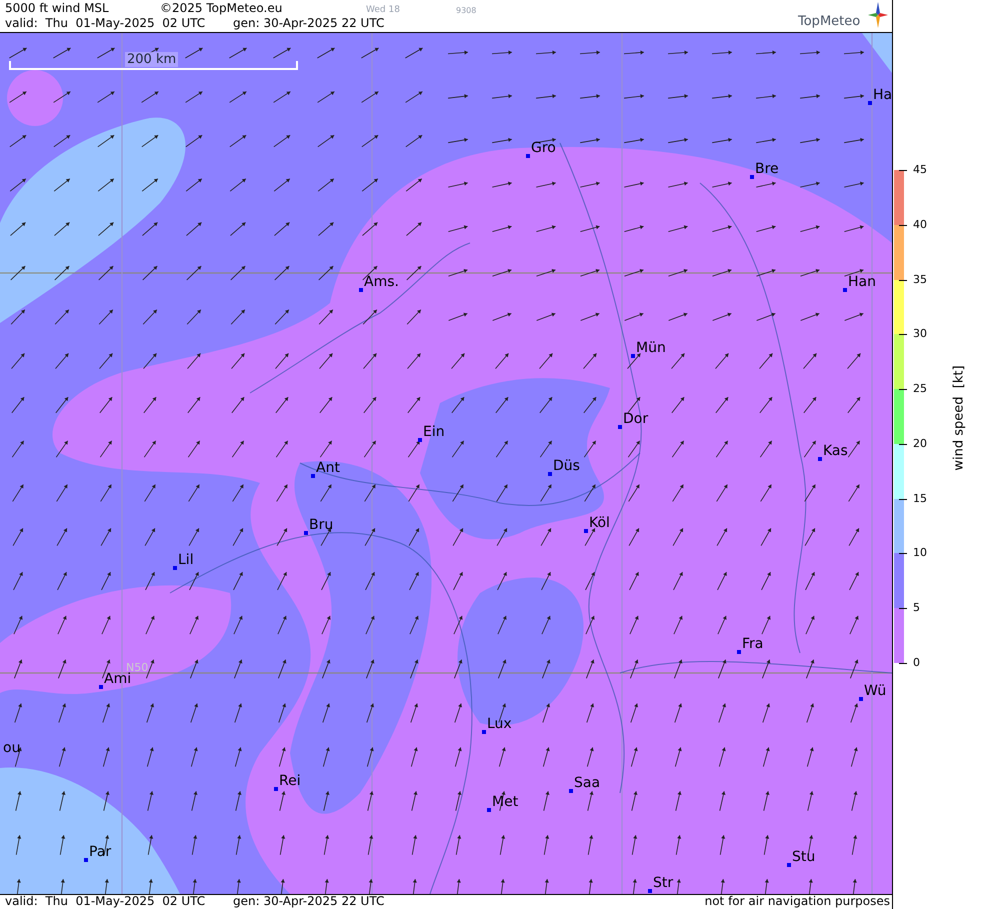 The image size is (983, 909). What do you see at coordinates (920, 224) in the screenshot?
I see `legend-tick-label: 40` at bounding box center [920, 224].